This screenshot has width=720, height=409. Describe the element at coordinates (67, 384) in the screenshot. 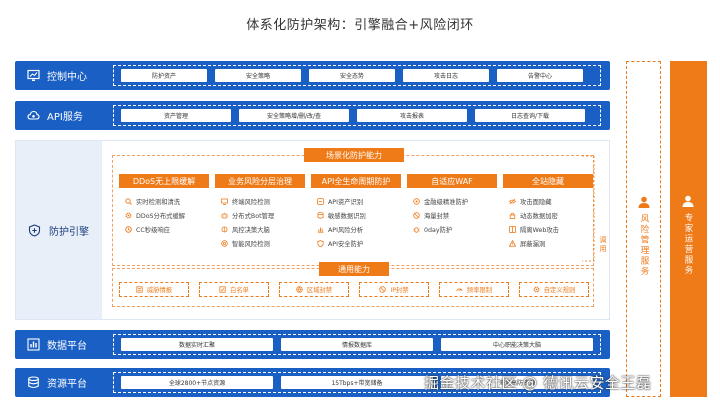

I see `resource-platform-label: 资源平台` at that location.